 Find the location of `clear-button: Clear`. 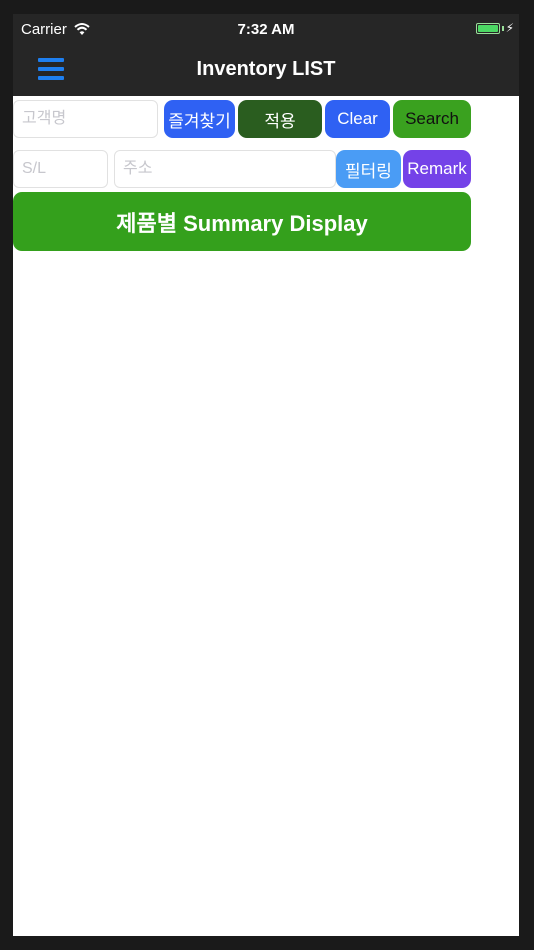

clear-button: Clear is located at coordinates (357, 119).